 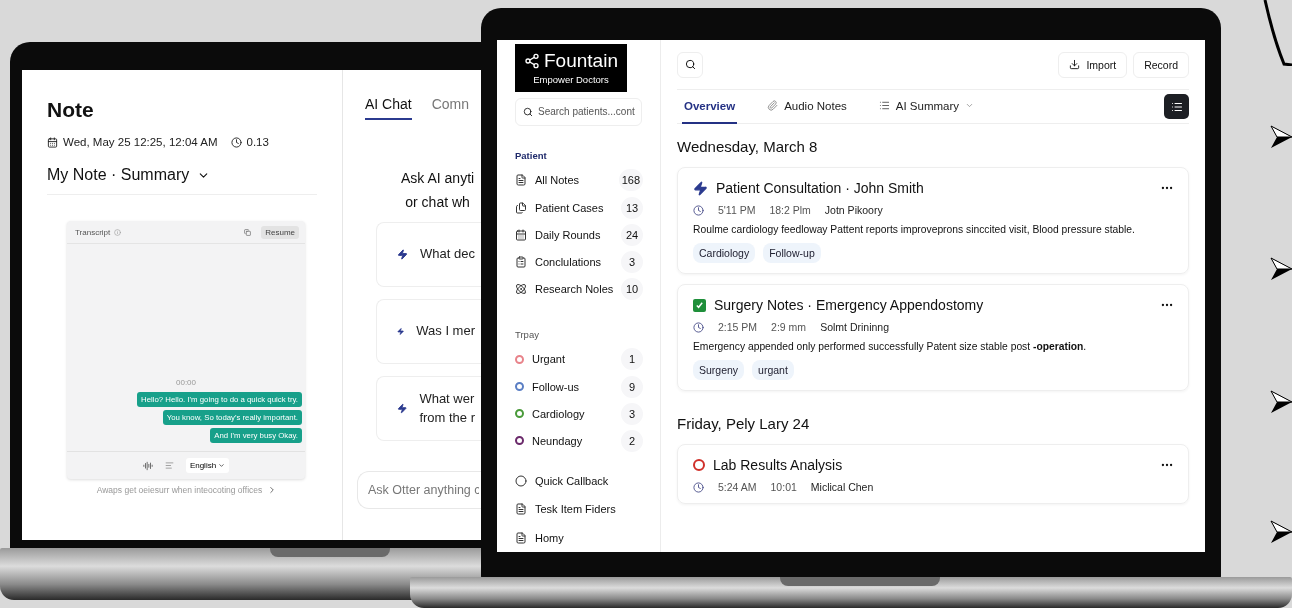 What do you see at coordinates (558, 234) in the screenshot?
I see `sidebar-item: Daily Rounds` at bounding box center [558, 234].